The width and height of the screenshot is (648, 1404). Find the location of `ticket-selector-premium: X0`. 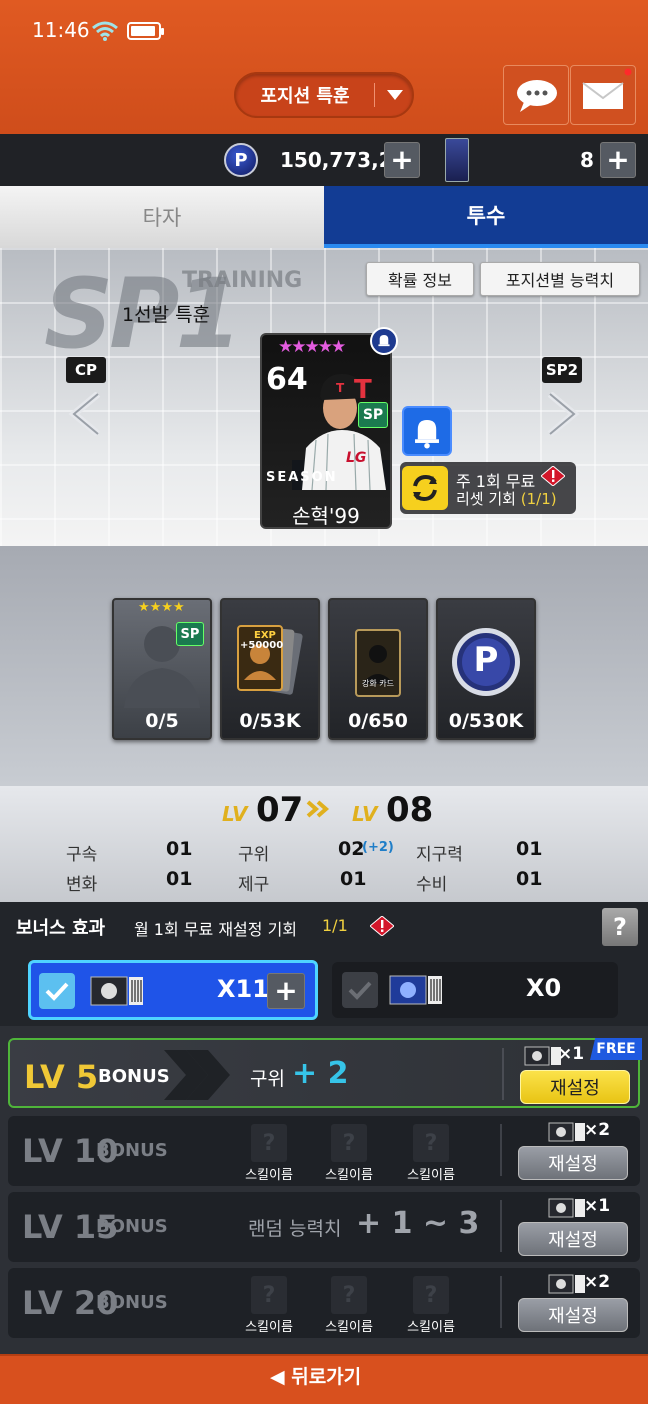

ticket-selector-premium: X0 is located at coordinates (475, 990).